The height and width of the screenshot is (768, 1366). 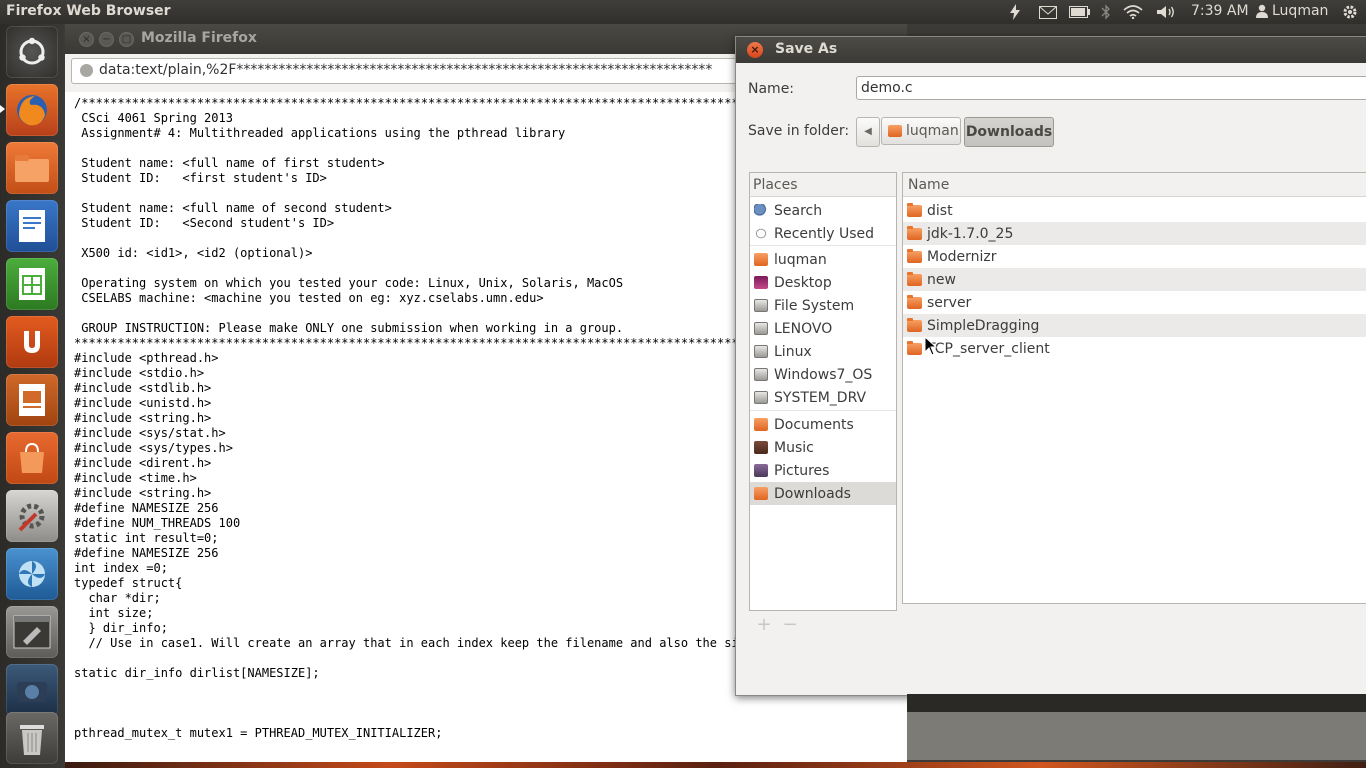 What do you see at coordinates (32, 52) in the screenshot?
I see `ubuntu-dash-icon` at bounding box center [32, 52].